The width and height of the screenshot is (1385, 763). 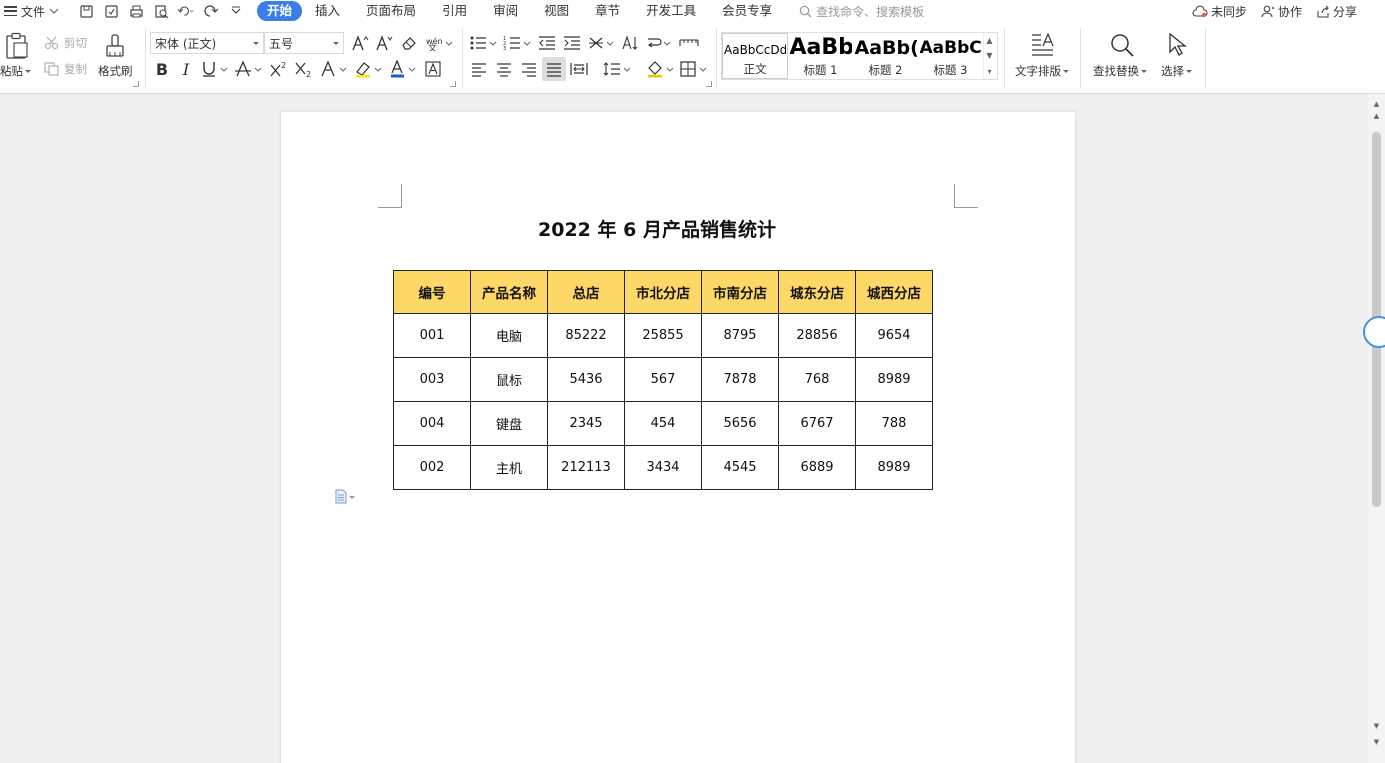 What do you see at coordinates (586, 335) in the screenshot?
I see `table-cell: 85222` at bounding box center [586, 335].